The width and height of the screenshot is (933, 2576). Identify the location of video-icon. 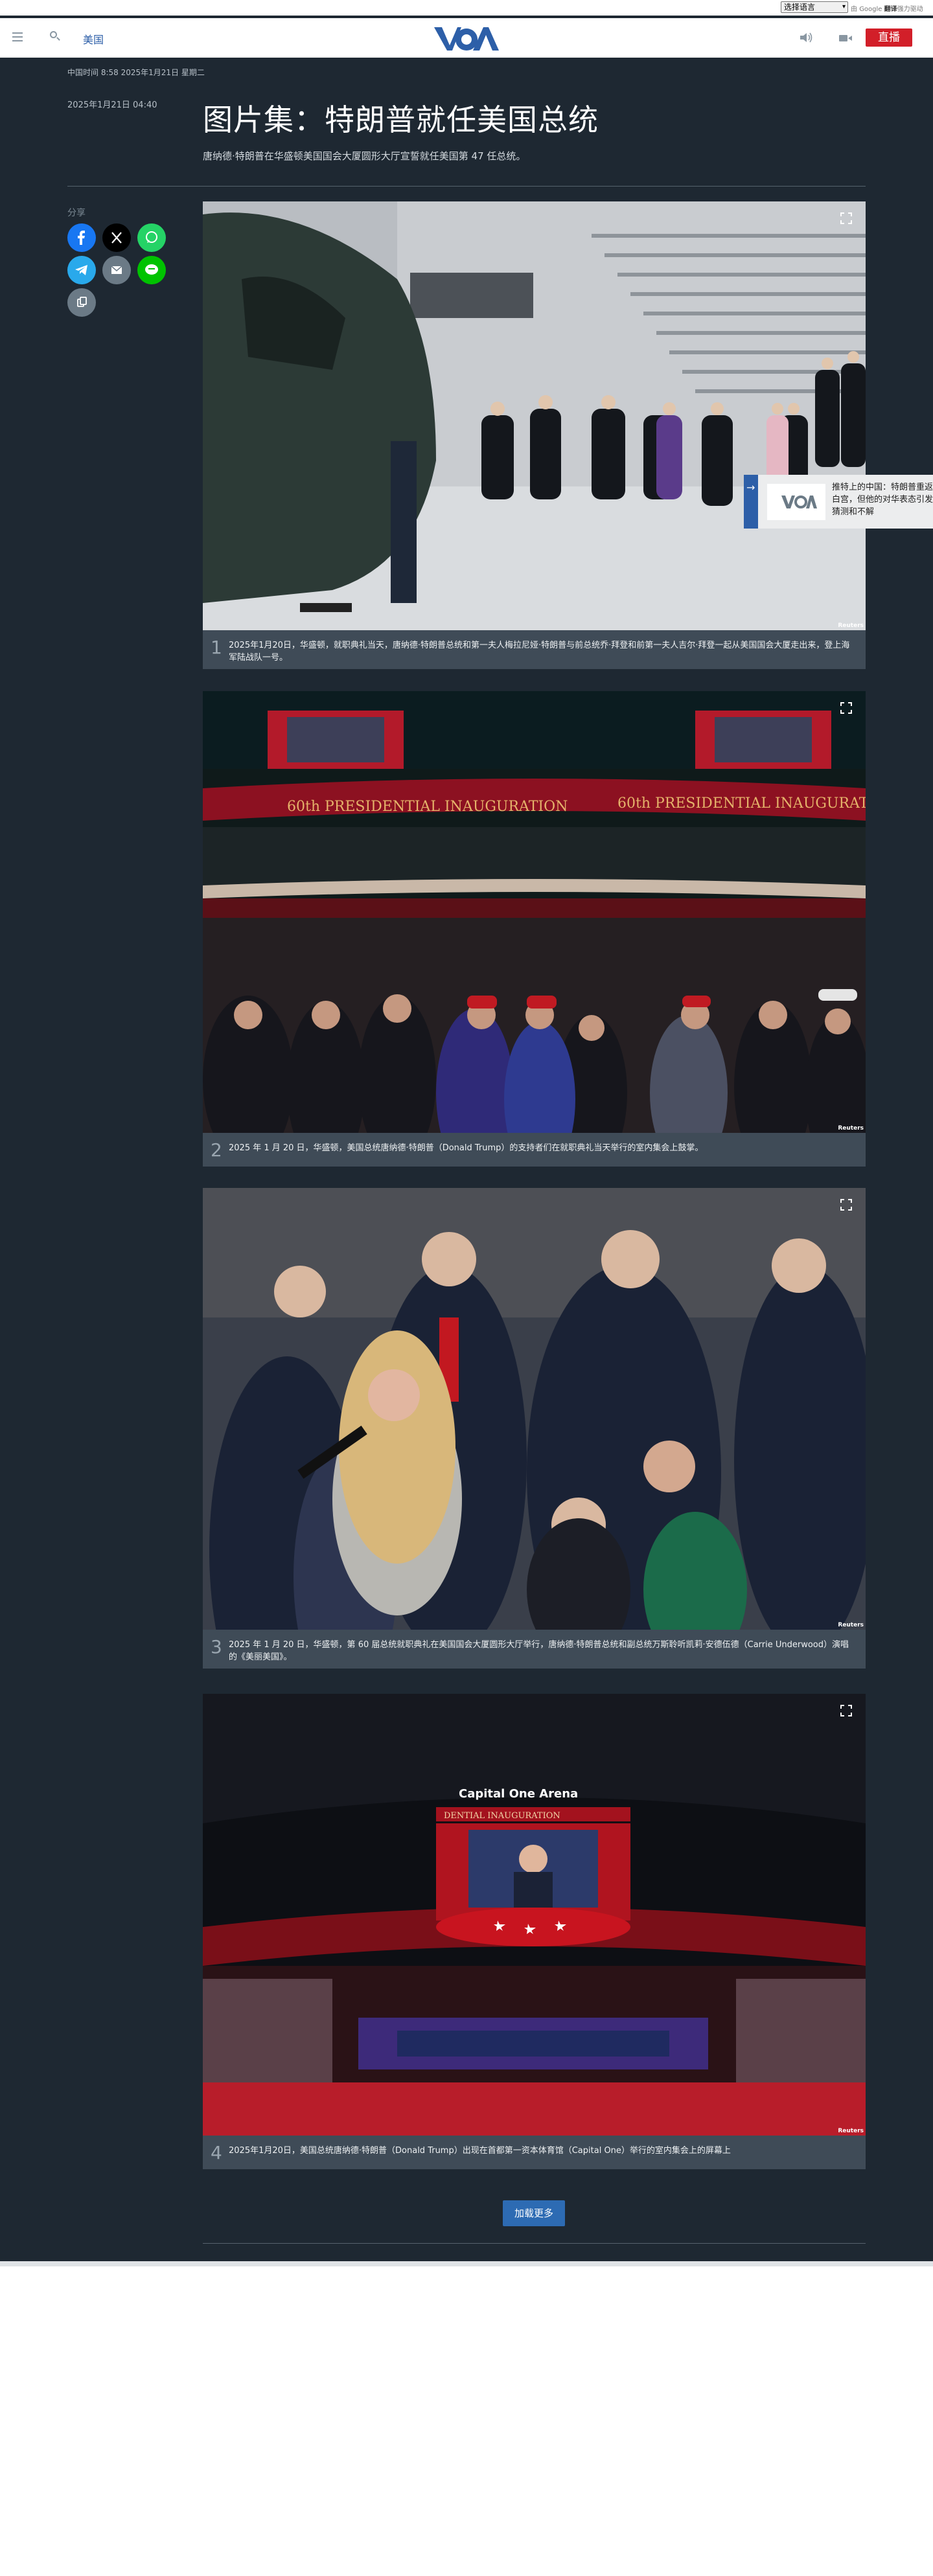
(845, 38).